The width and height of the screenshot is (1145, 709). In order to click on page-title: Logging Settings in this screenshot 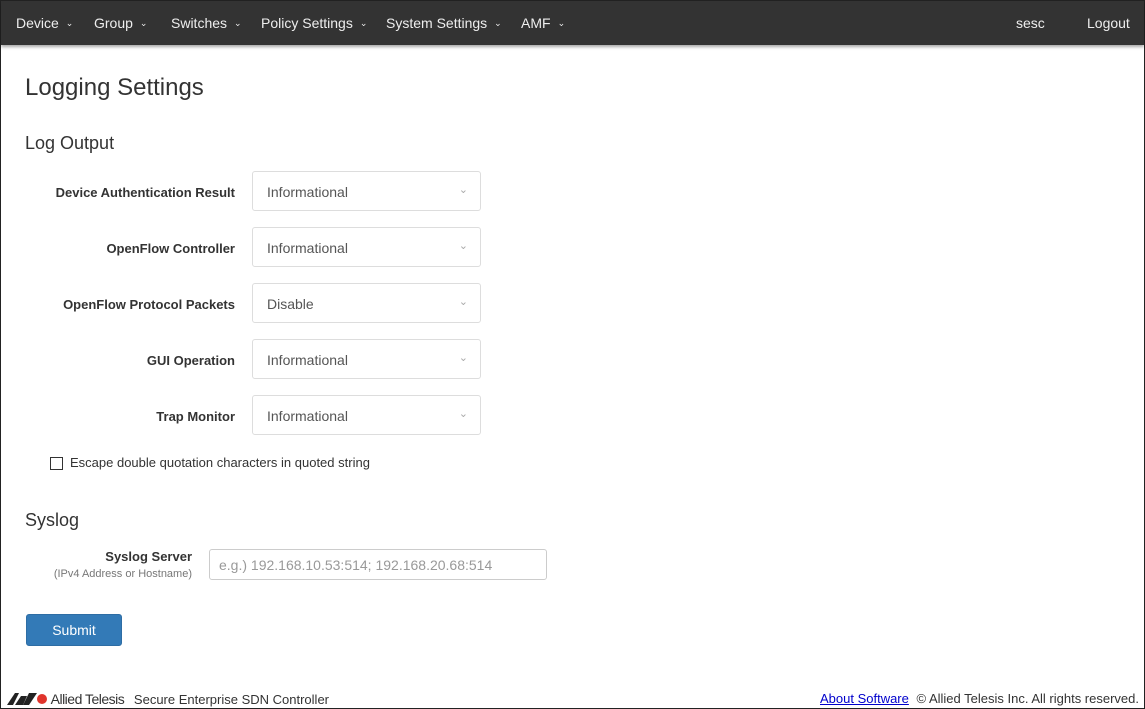, I will do `click(114, 87)`.